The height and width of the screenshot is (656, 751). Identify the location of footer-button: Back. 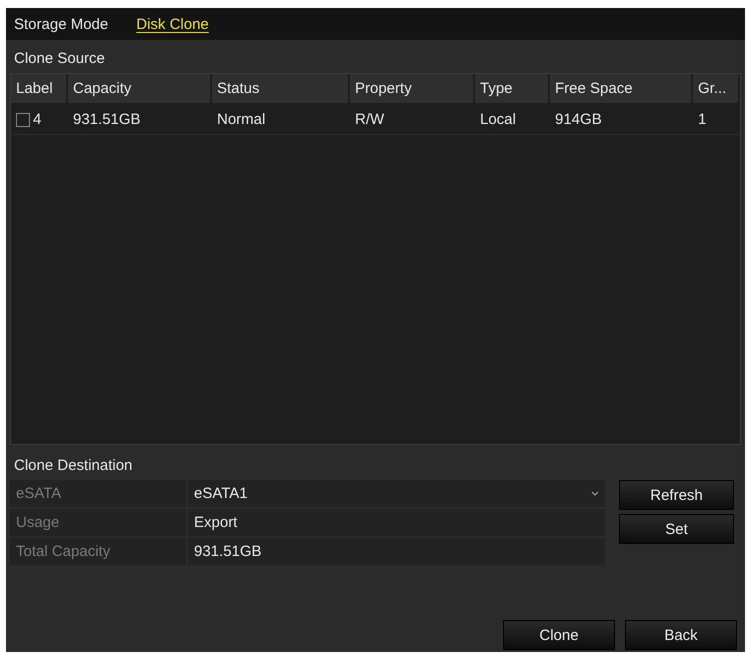
(681, 635).